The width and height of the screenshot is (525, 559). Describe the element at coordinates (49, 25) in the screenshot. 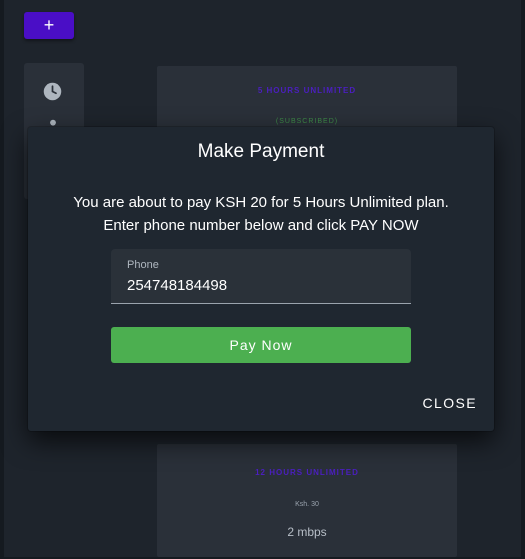

I see `add-button: +` at that location.